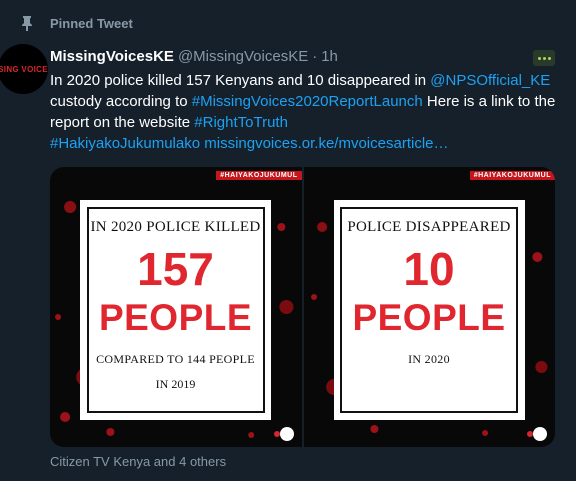  Describe the element at coordinates (241, 122) in the screenshot. I see `hashtag-link: #RightToTruth` at that location.